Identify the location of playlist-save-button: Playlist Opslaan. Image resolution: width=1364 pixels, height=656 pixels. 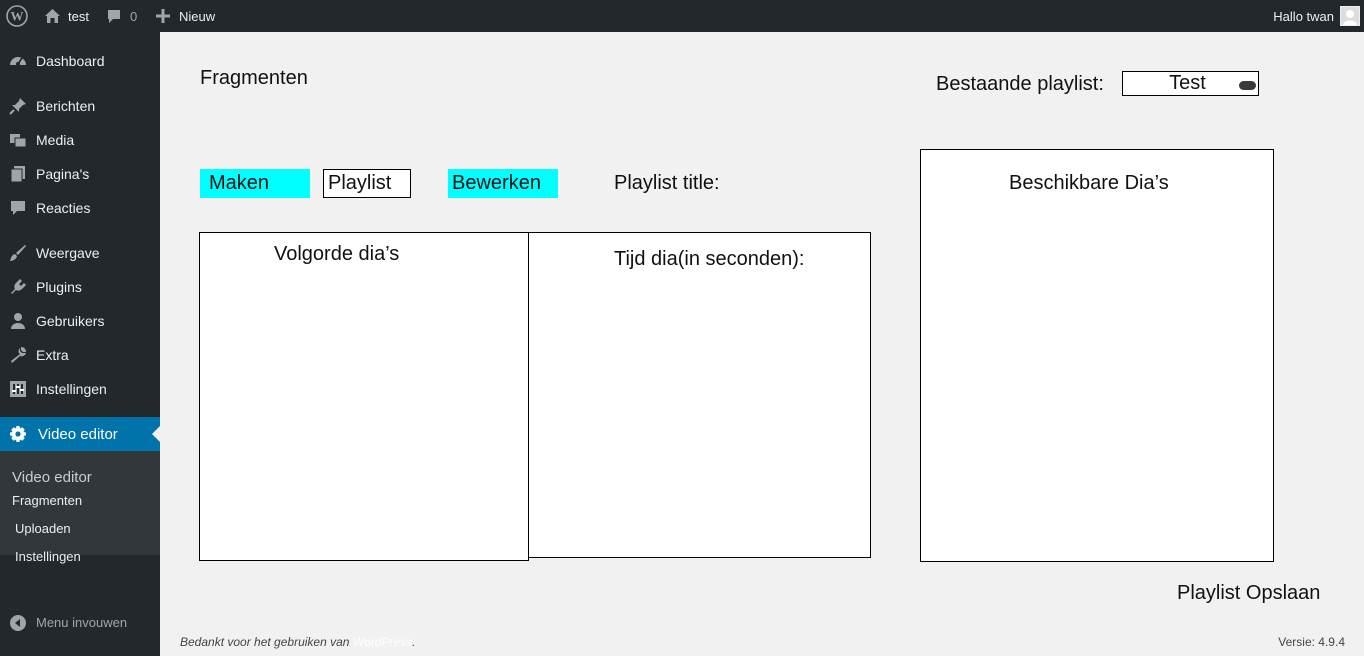
(1248, 593).